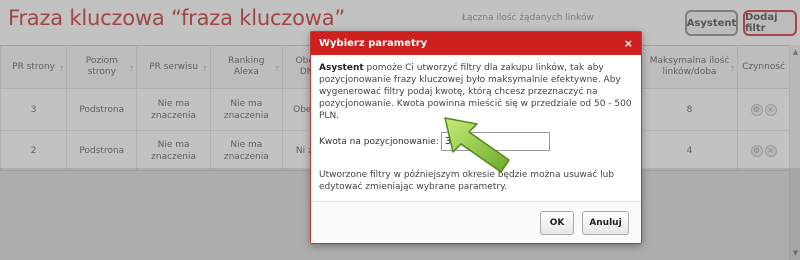 The image size is (800, 260). What do you see at coordinates (476, 222) in the screenshot?
I see `dialog-footer: OK Anuluj` at bounding box center [476, 222].